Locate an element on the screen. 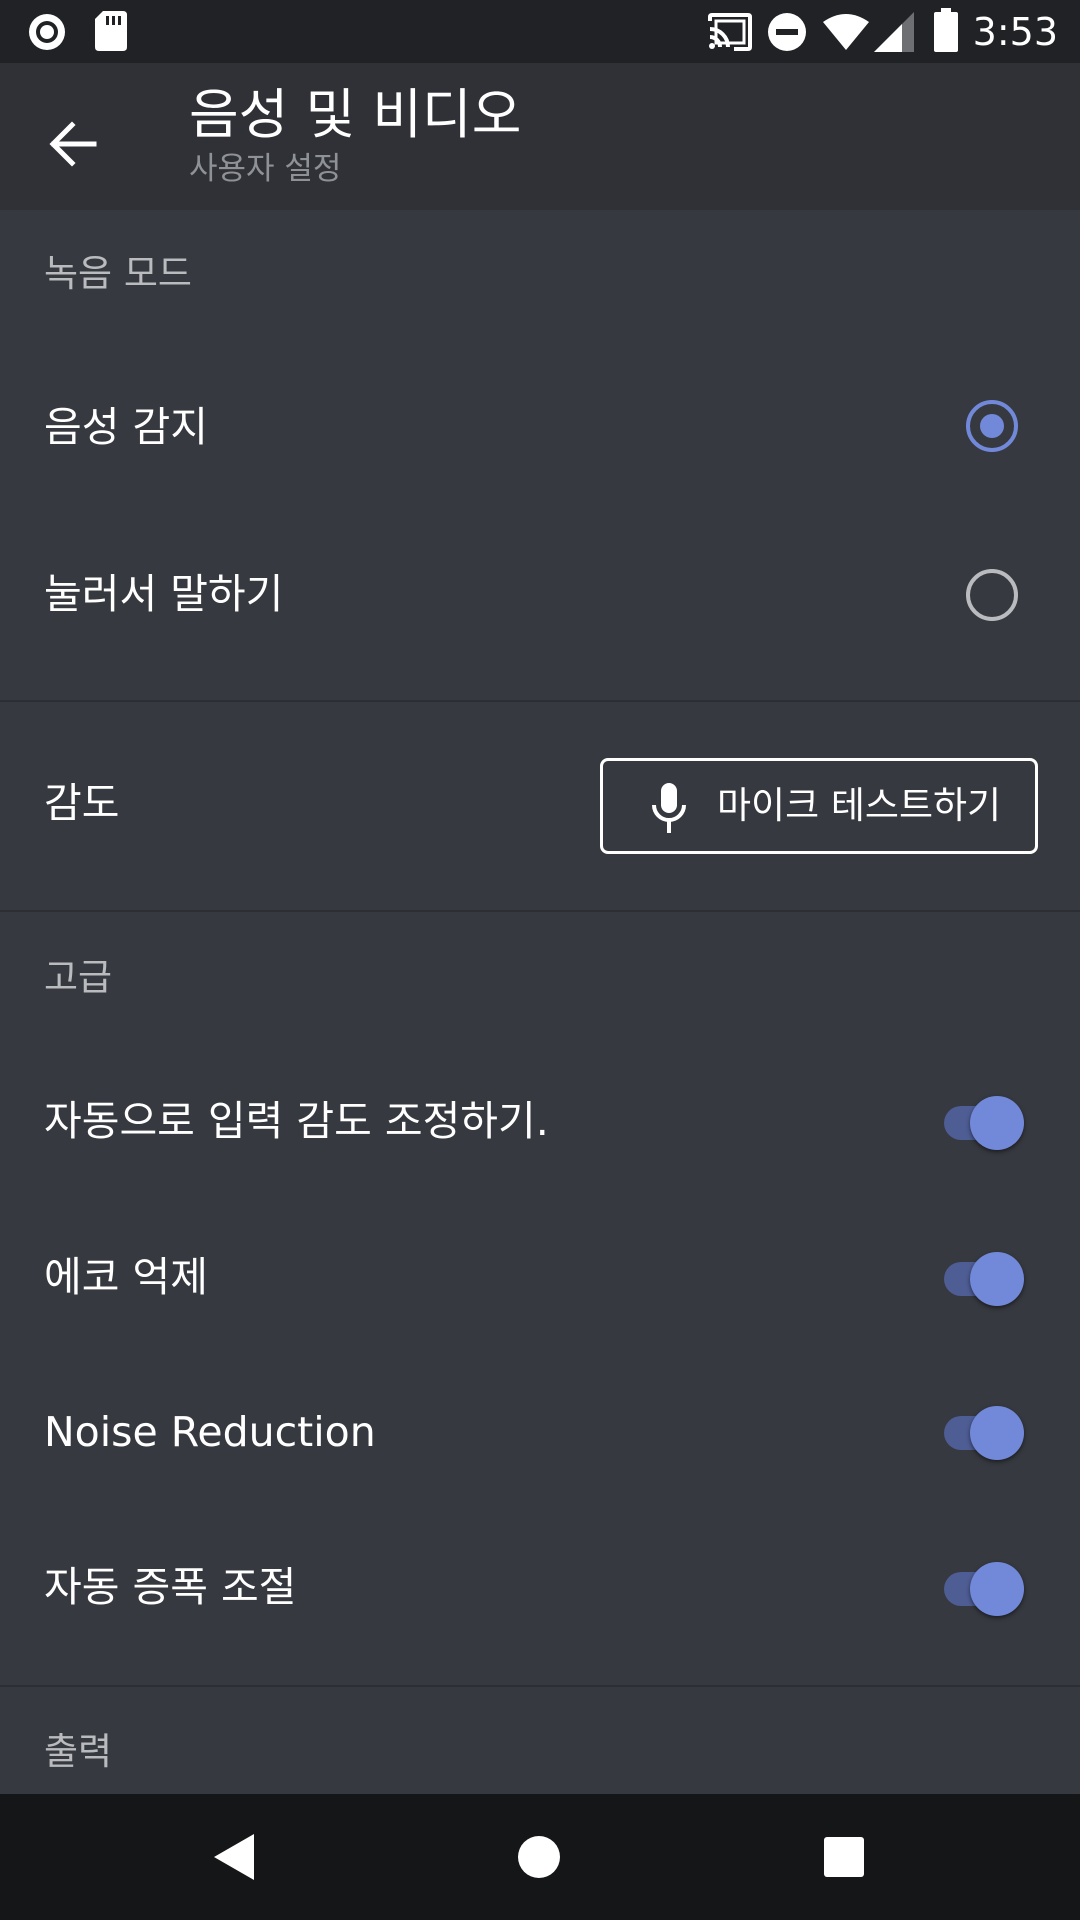 Image resolution: width=1080 pixels, height=1920 pixels. noise-reduction-toggle is located at coordinates (985, 1432).